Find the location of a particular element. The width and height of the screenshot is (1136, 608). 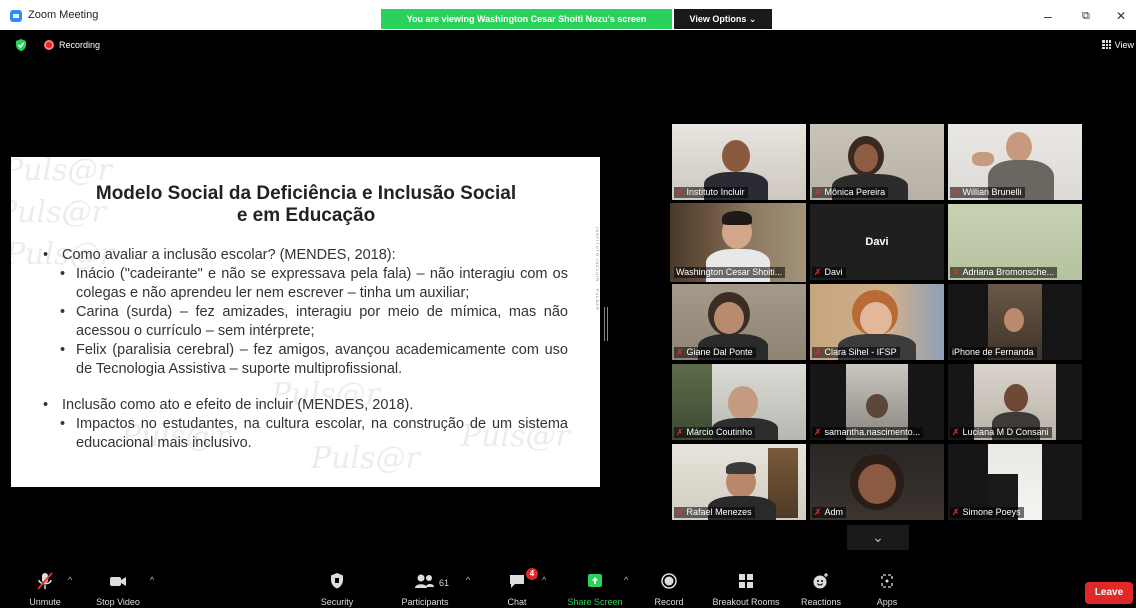

slide-title-line: e em Educação is located at coordinates (306, 215).